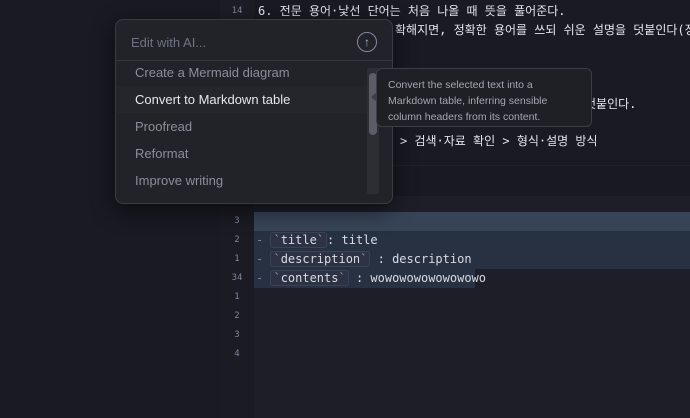 Image resolution: width=690 pixels, height=418 pixels. What do you see at coordinates (371, 278) in the screenshot?
I see `code-line: - `contents` : wowowowowowowowo` at bounding box center [371, 278].